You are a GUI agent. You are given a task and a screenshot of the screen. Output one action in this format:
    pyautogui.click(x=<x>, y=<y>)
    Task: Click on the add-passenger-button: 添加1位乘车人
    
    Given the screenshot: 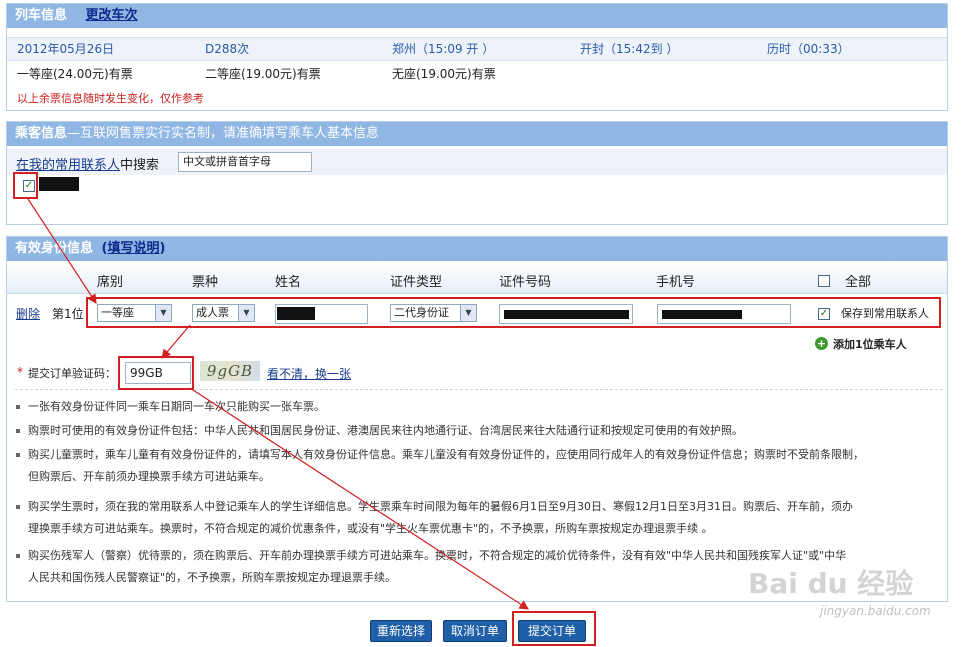 What is the action you would take?
    pyautogui.click(x=870, y=344)
    